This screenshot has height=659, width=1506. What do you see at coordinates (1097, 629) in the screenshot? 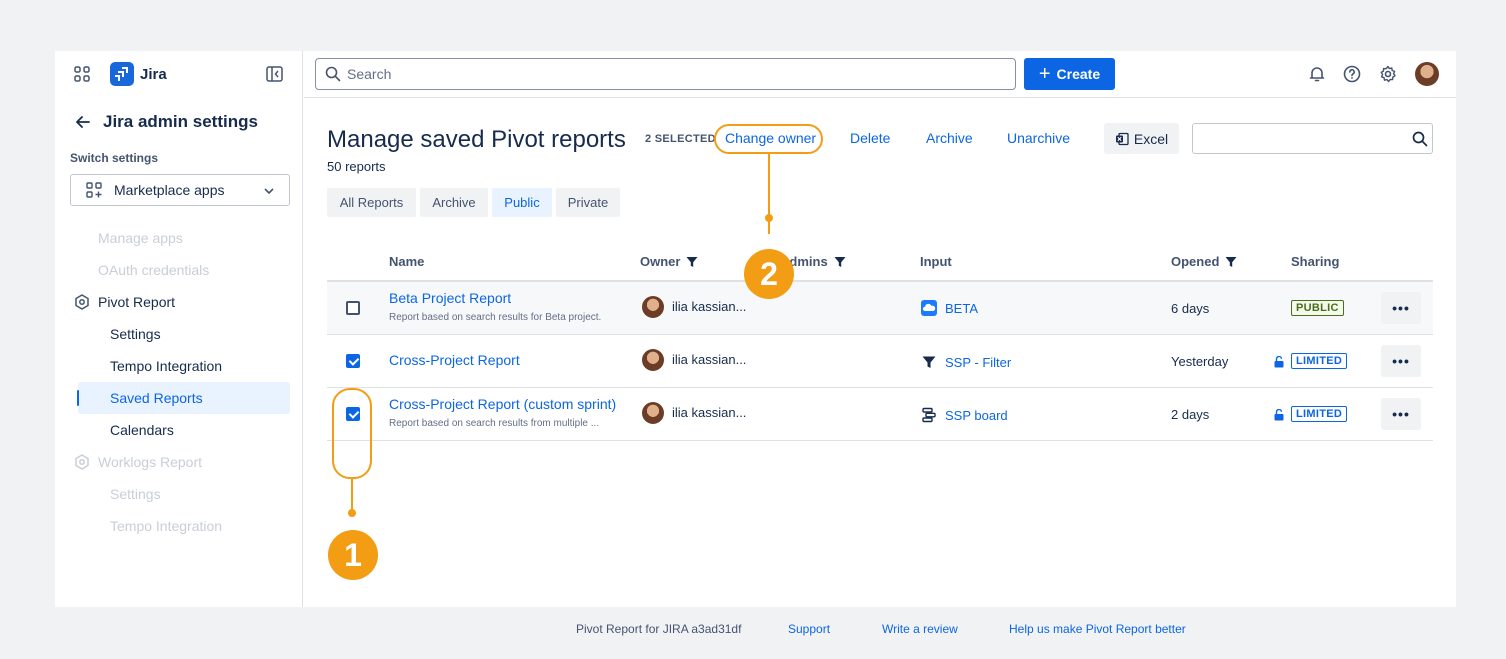
I see `footer-feedback-link: Help us make Pivot Report better` at bounding box center [1097, 629].